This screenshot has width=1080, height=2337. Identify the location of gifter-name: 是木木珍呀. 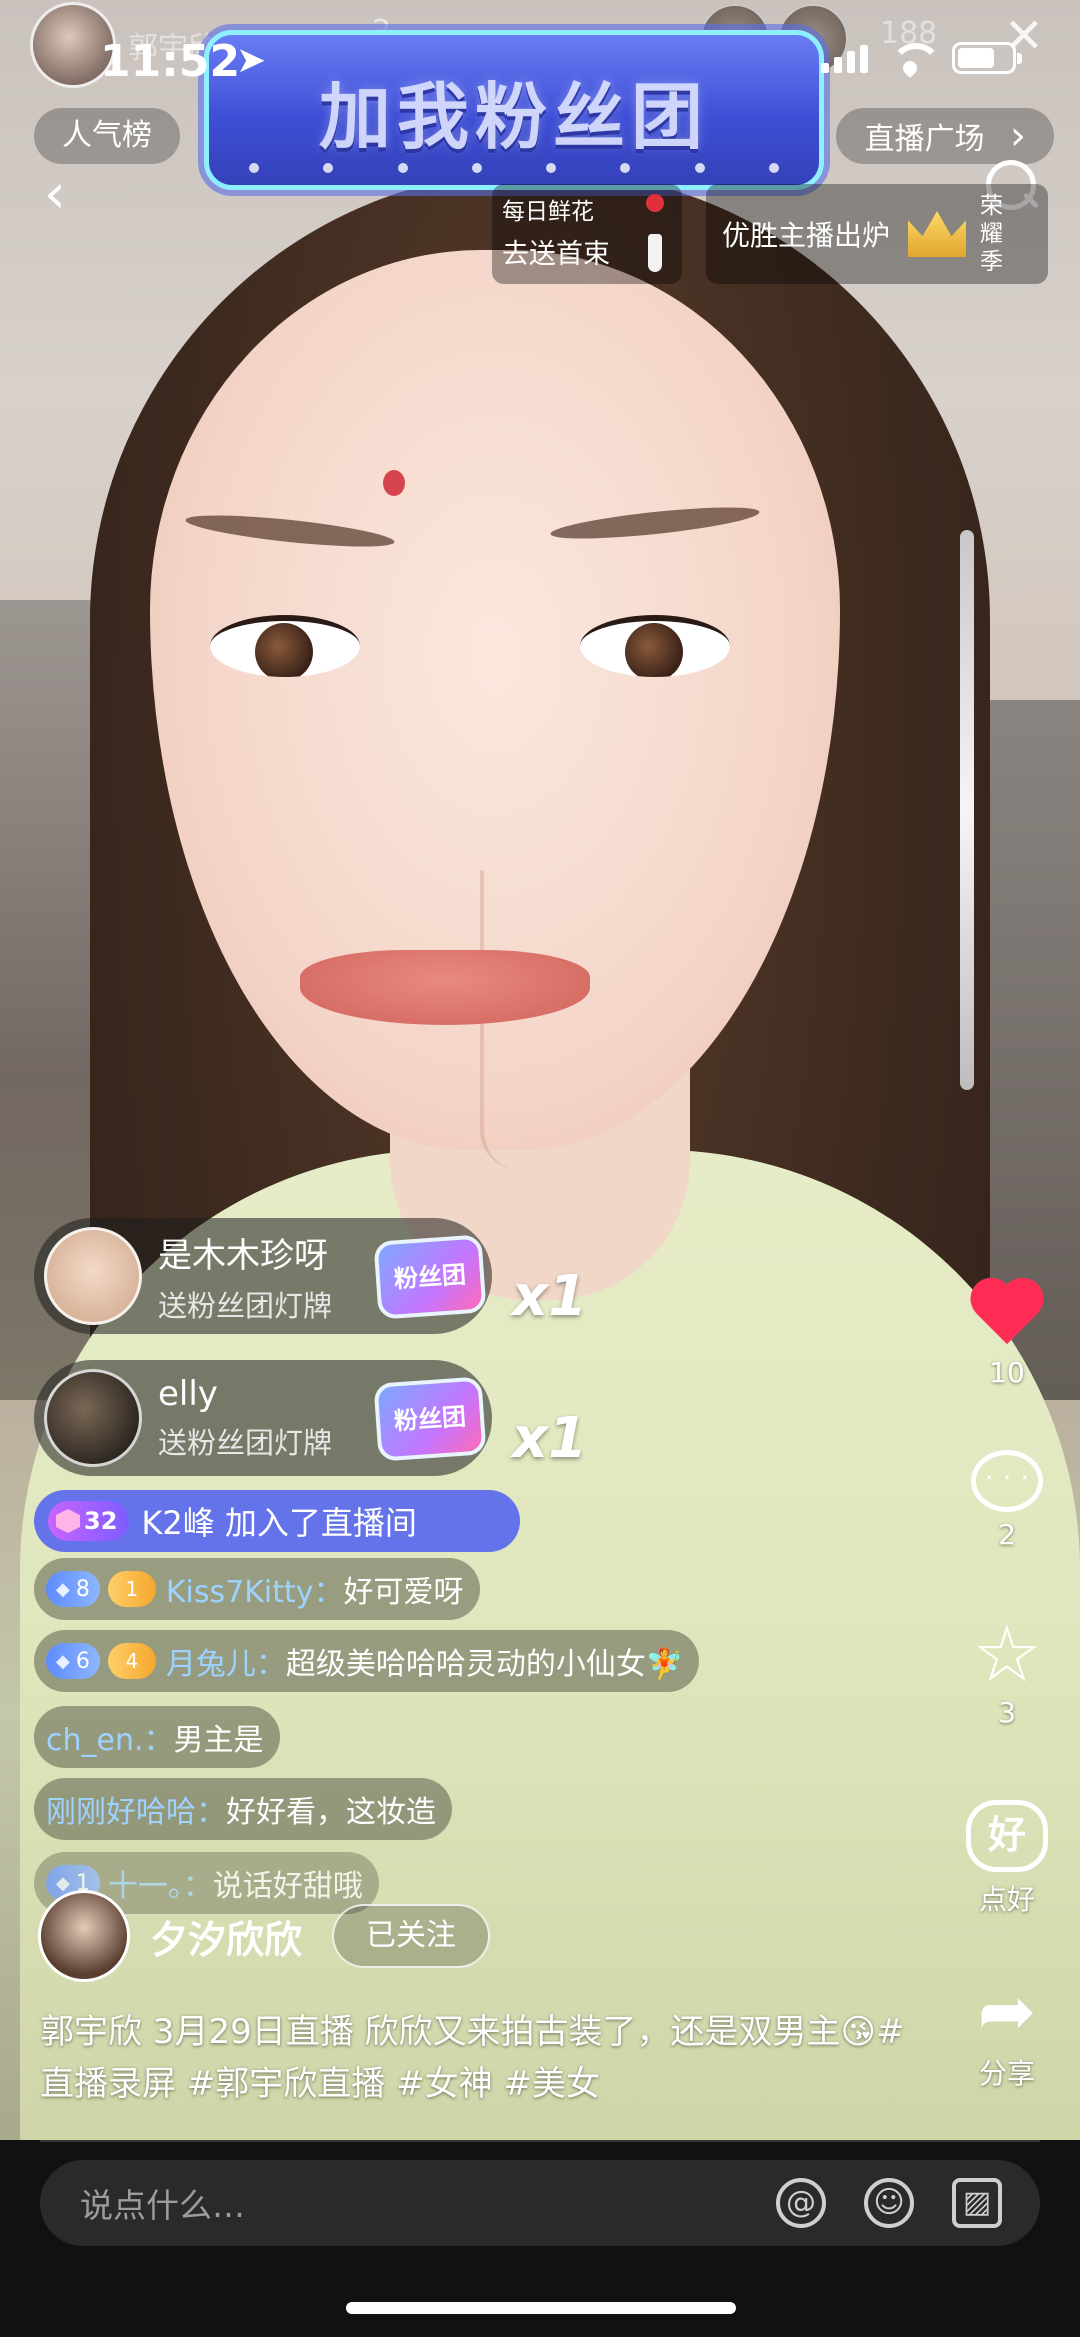
(243, 1255).